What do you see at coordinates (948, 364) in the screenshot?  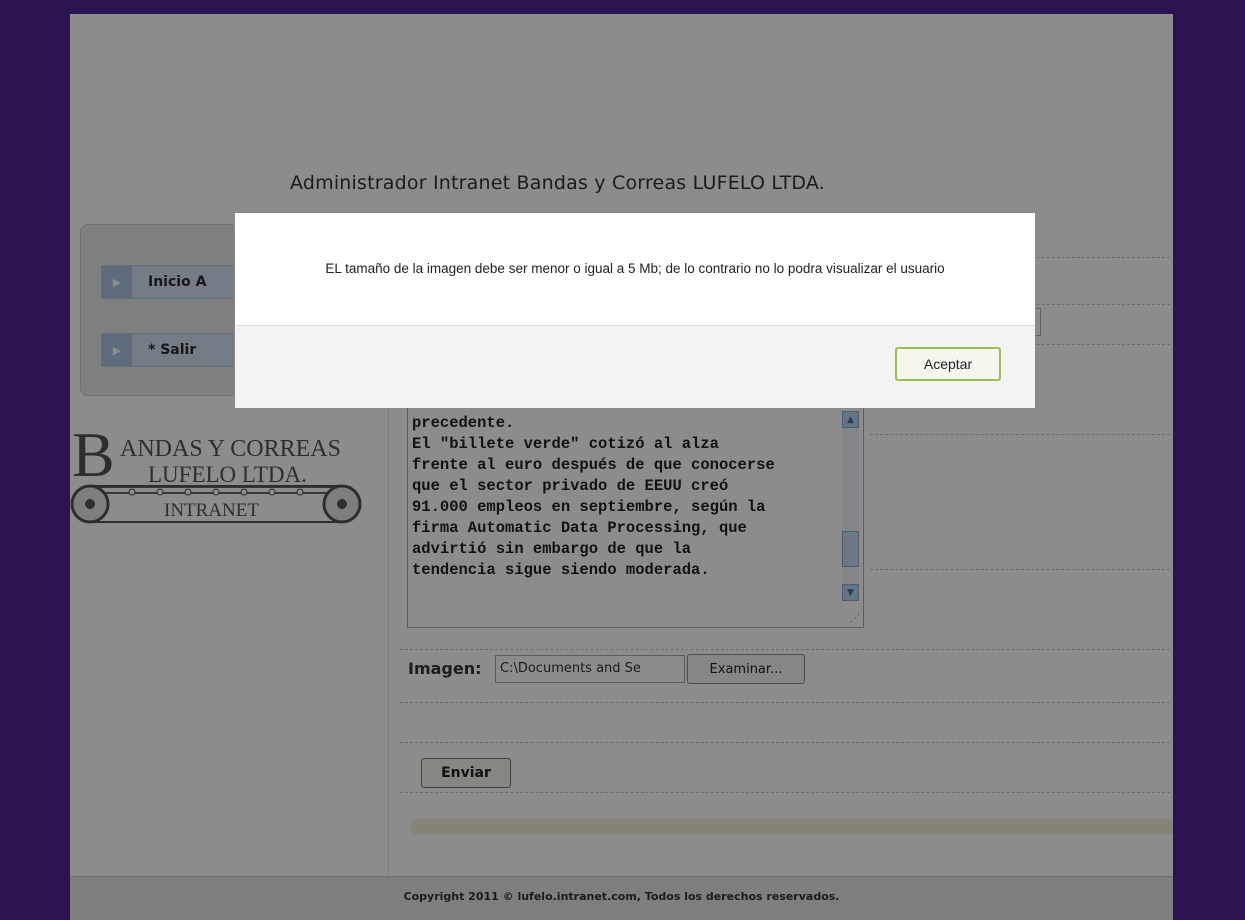 I see `accept-button: Aceptar` at bounding box center [948, 364].